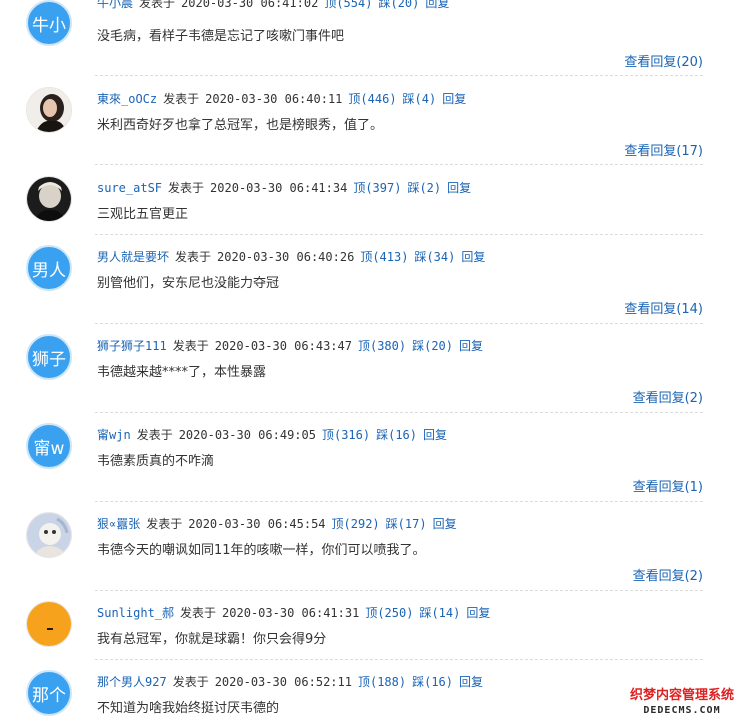 This screenshot has width=740, height=724. I want to click on view-replies-link: 查看回复(20), so click(663, 63).